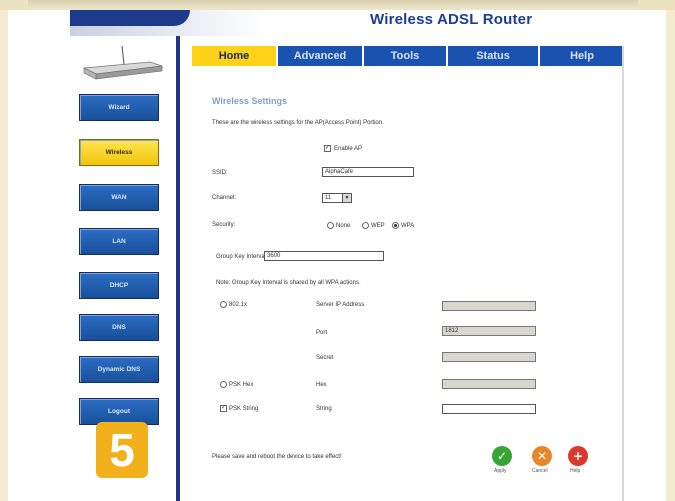  What do you see at coordinates (220, 173) in the screenshot?
I see `ssid-label: SSID:` at bounding box center [220, 173].